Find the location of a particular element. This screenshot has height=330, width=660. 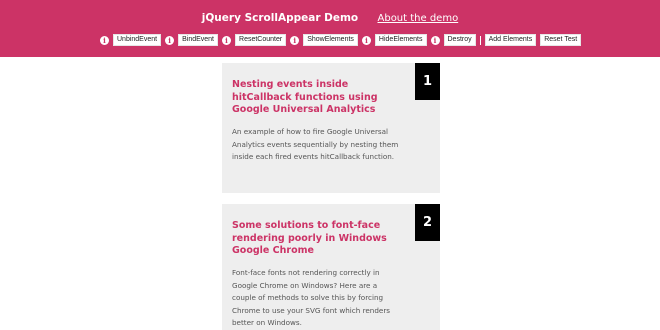

hide-elements-button: HideElements is located at coordinates (400, 40).